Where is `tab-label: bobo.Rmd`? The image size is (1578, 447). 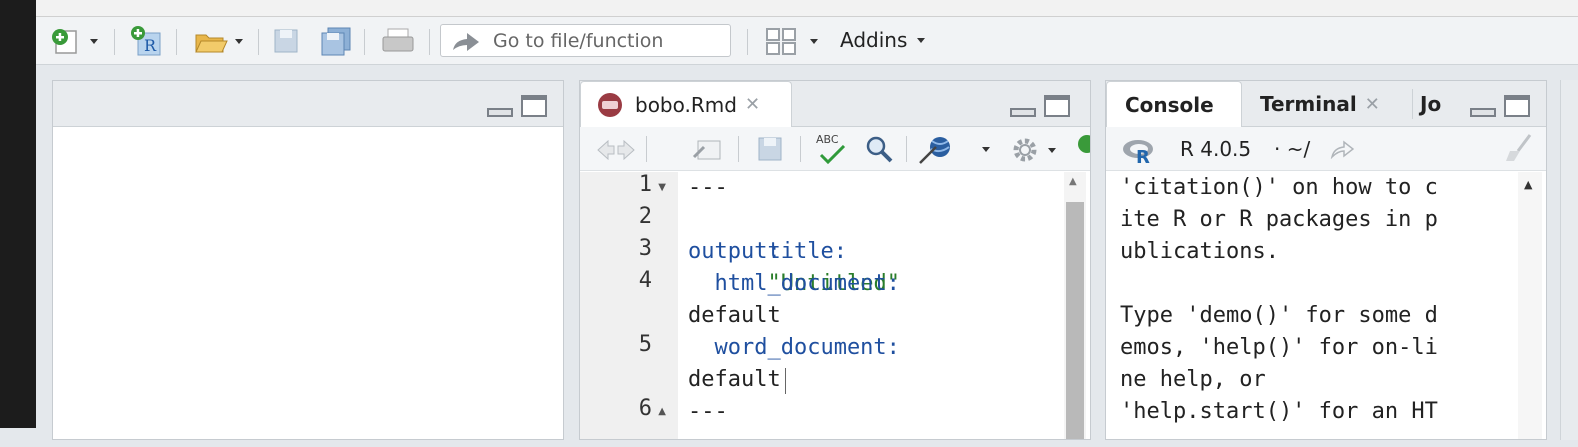
tab-label: bobo.Rmd is located at coordinates (686, 104).